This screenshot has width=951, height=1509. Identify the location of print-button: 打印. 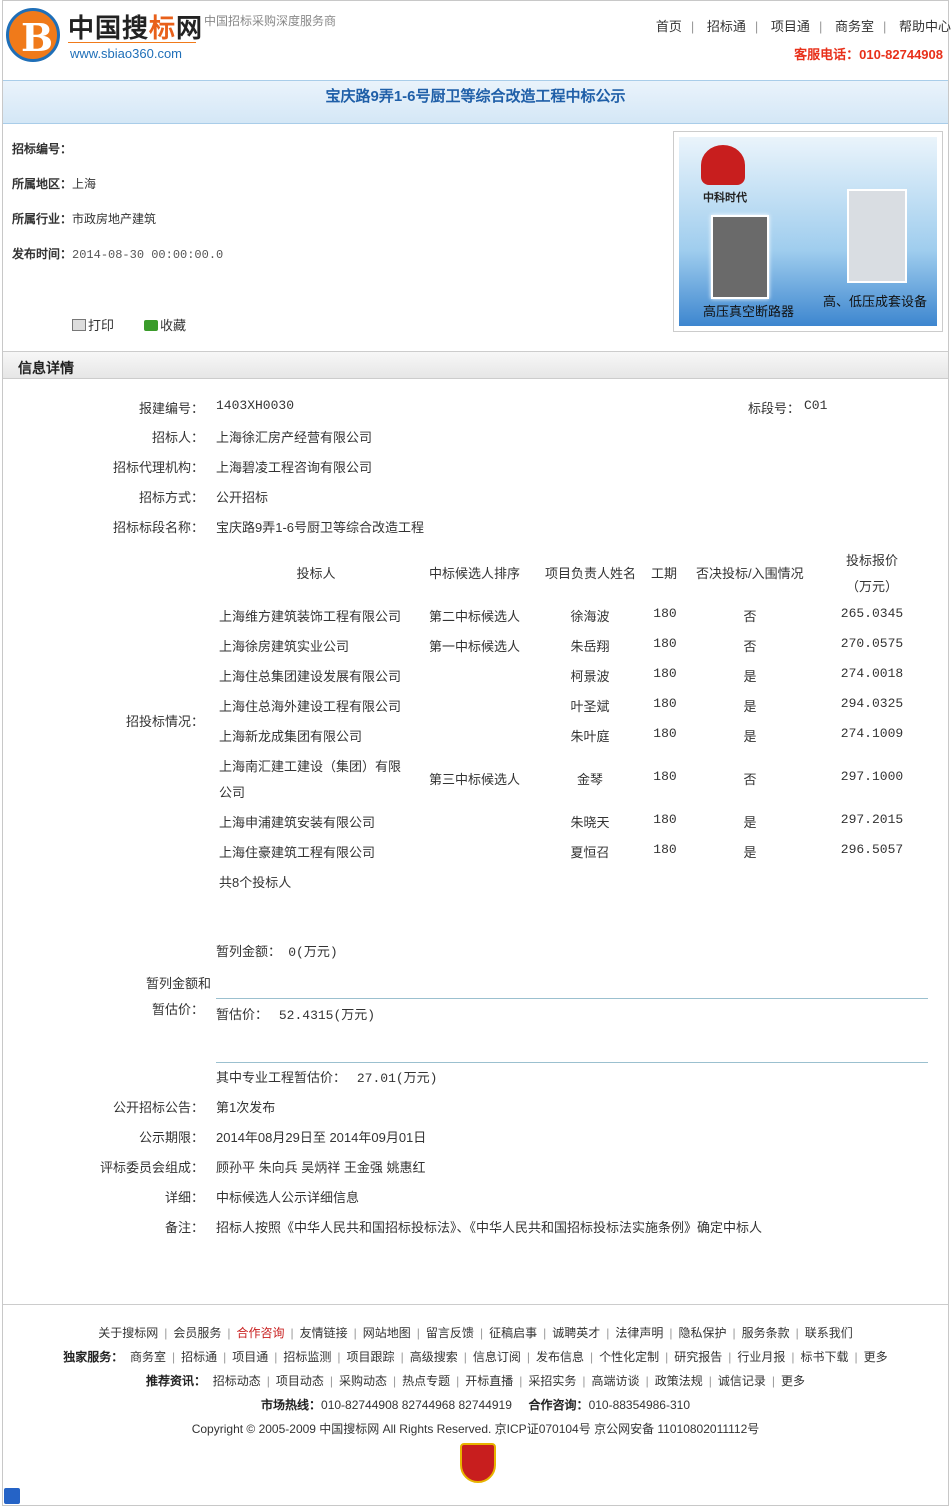
(93, 324).